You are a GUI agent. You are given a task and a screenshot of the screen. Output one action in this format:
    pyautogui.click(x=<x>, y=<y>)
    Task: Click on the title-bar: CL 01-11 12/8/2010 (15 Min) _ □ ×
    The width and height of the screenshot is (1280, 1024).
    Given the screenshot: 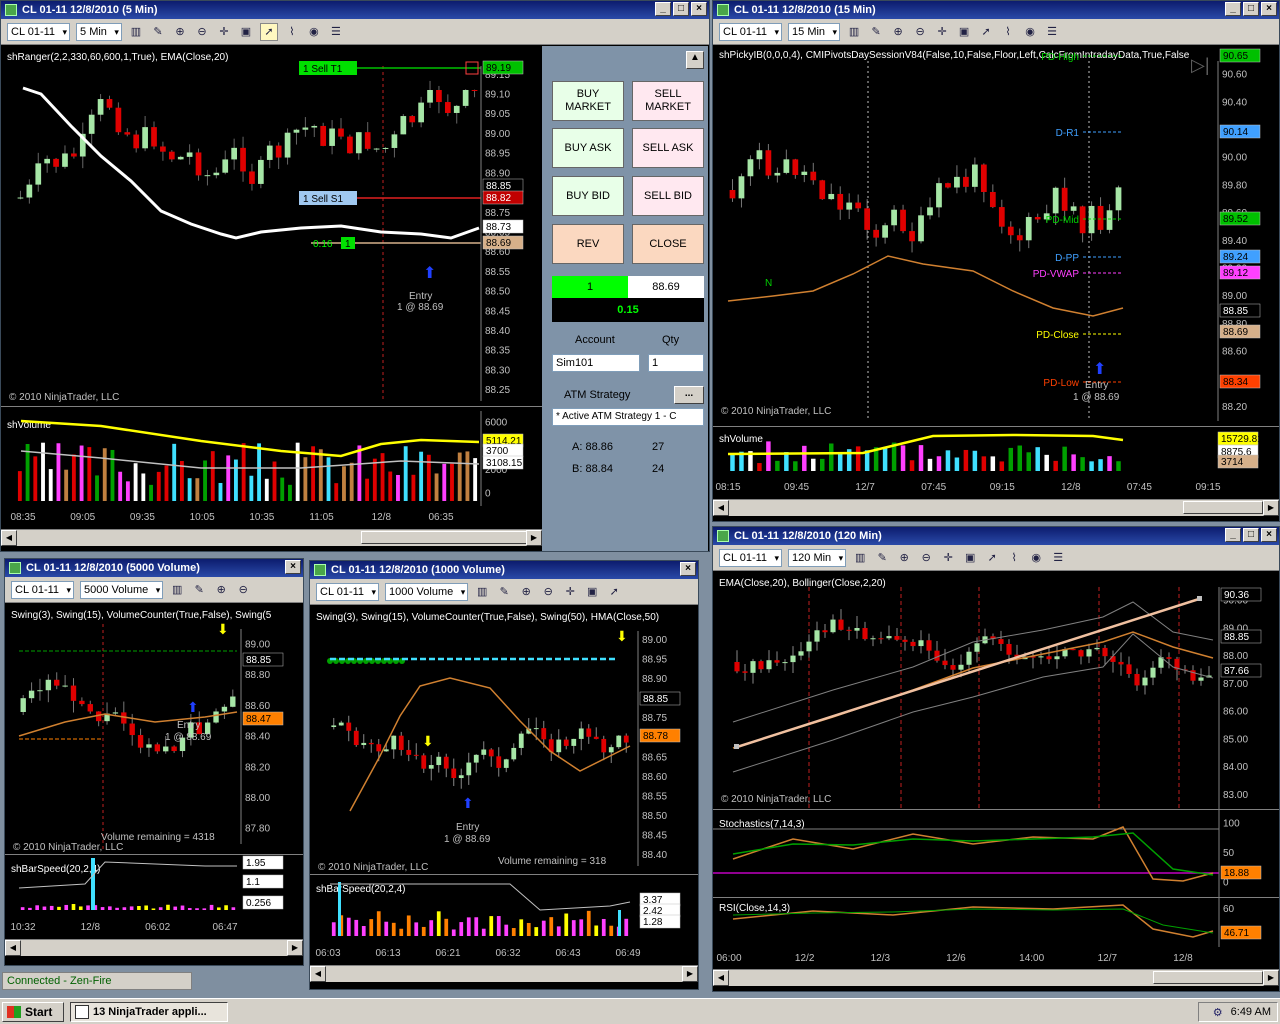 What is the action you would take?
    pyautogui.click(x=996, y=10)
    